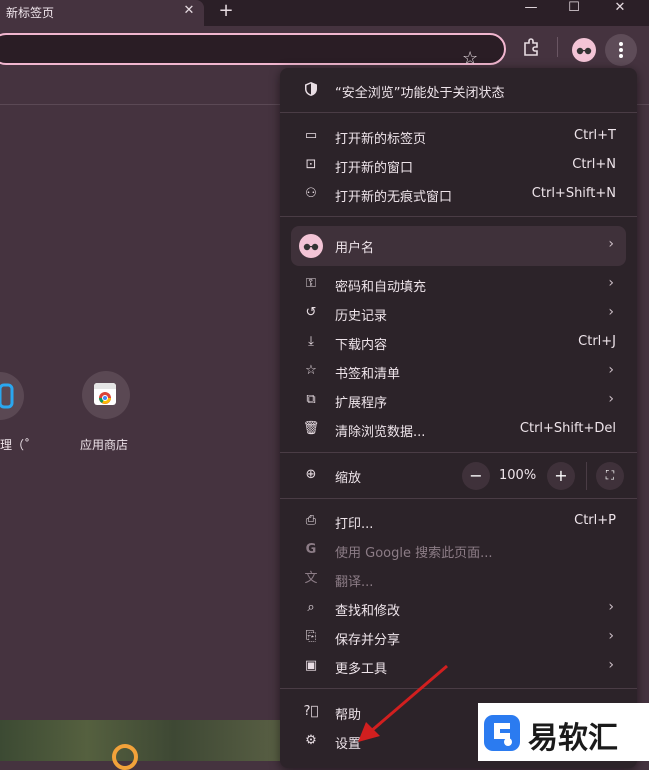  Describe the element at coordinates (361, 345) in the screenshot. I see `menu-item-label: 下载内容` at that location.